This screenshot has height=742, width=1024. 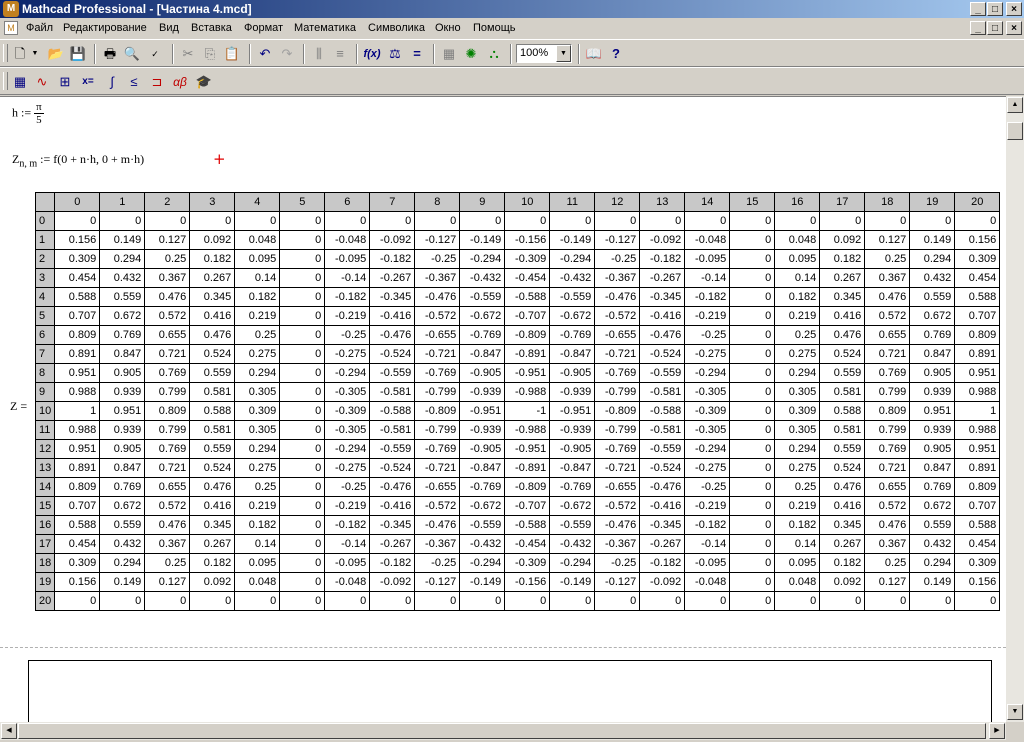 What do you see at coordinates (482, 316) in the screenshot?
I see `matrix-cell: -0.672` at bounding box center [482, 316].